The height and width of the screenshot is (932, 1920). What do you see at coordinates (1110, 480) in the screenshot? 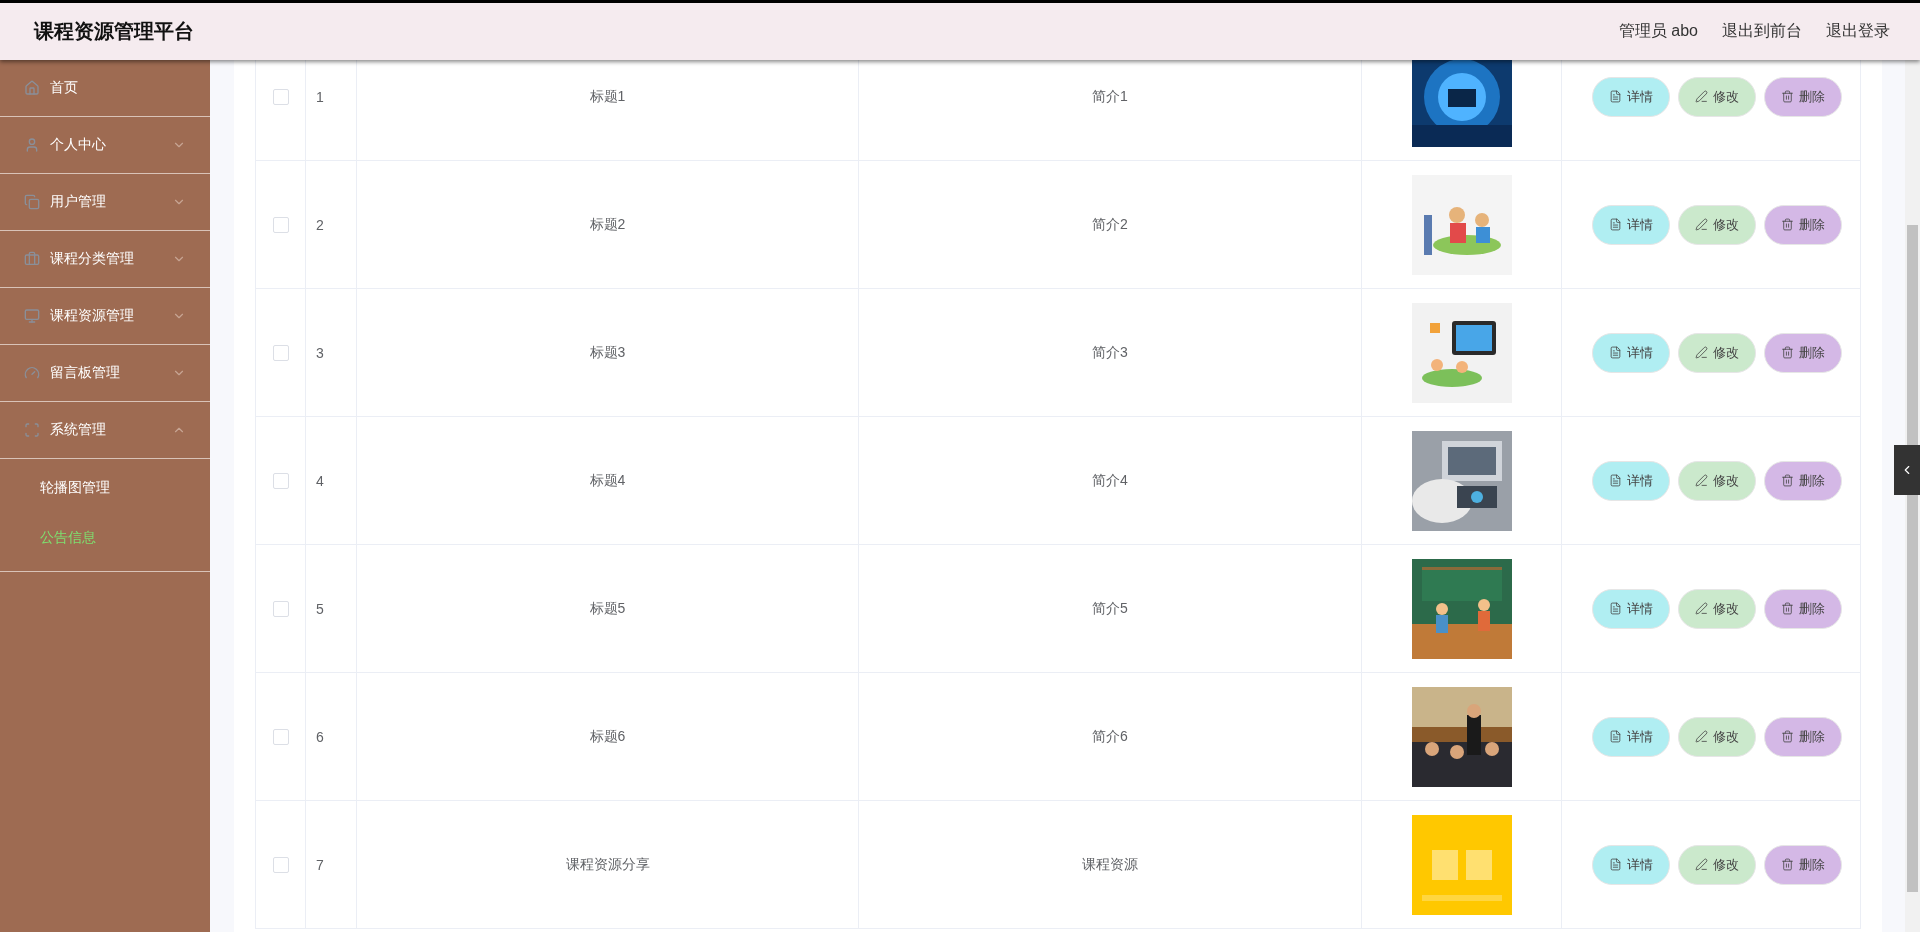
I see `table-cell: 简介4` at bounding box center [1110, 480].